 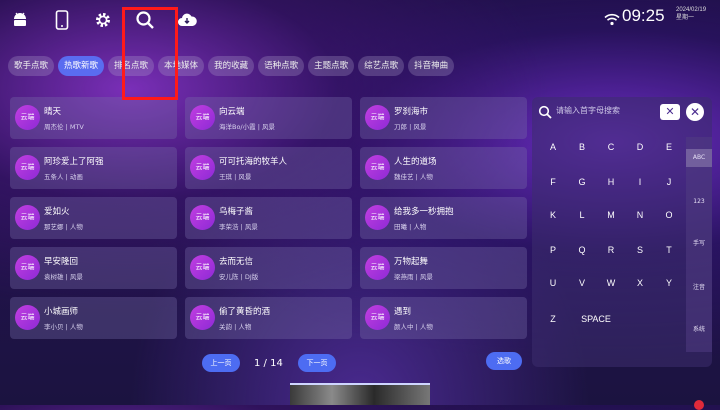 I want to click on key-x: X, so click(x=640, y=283).